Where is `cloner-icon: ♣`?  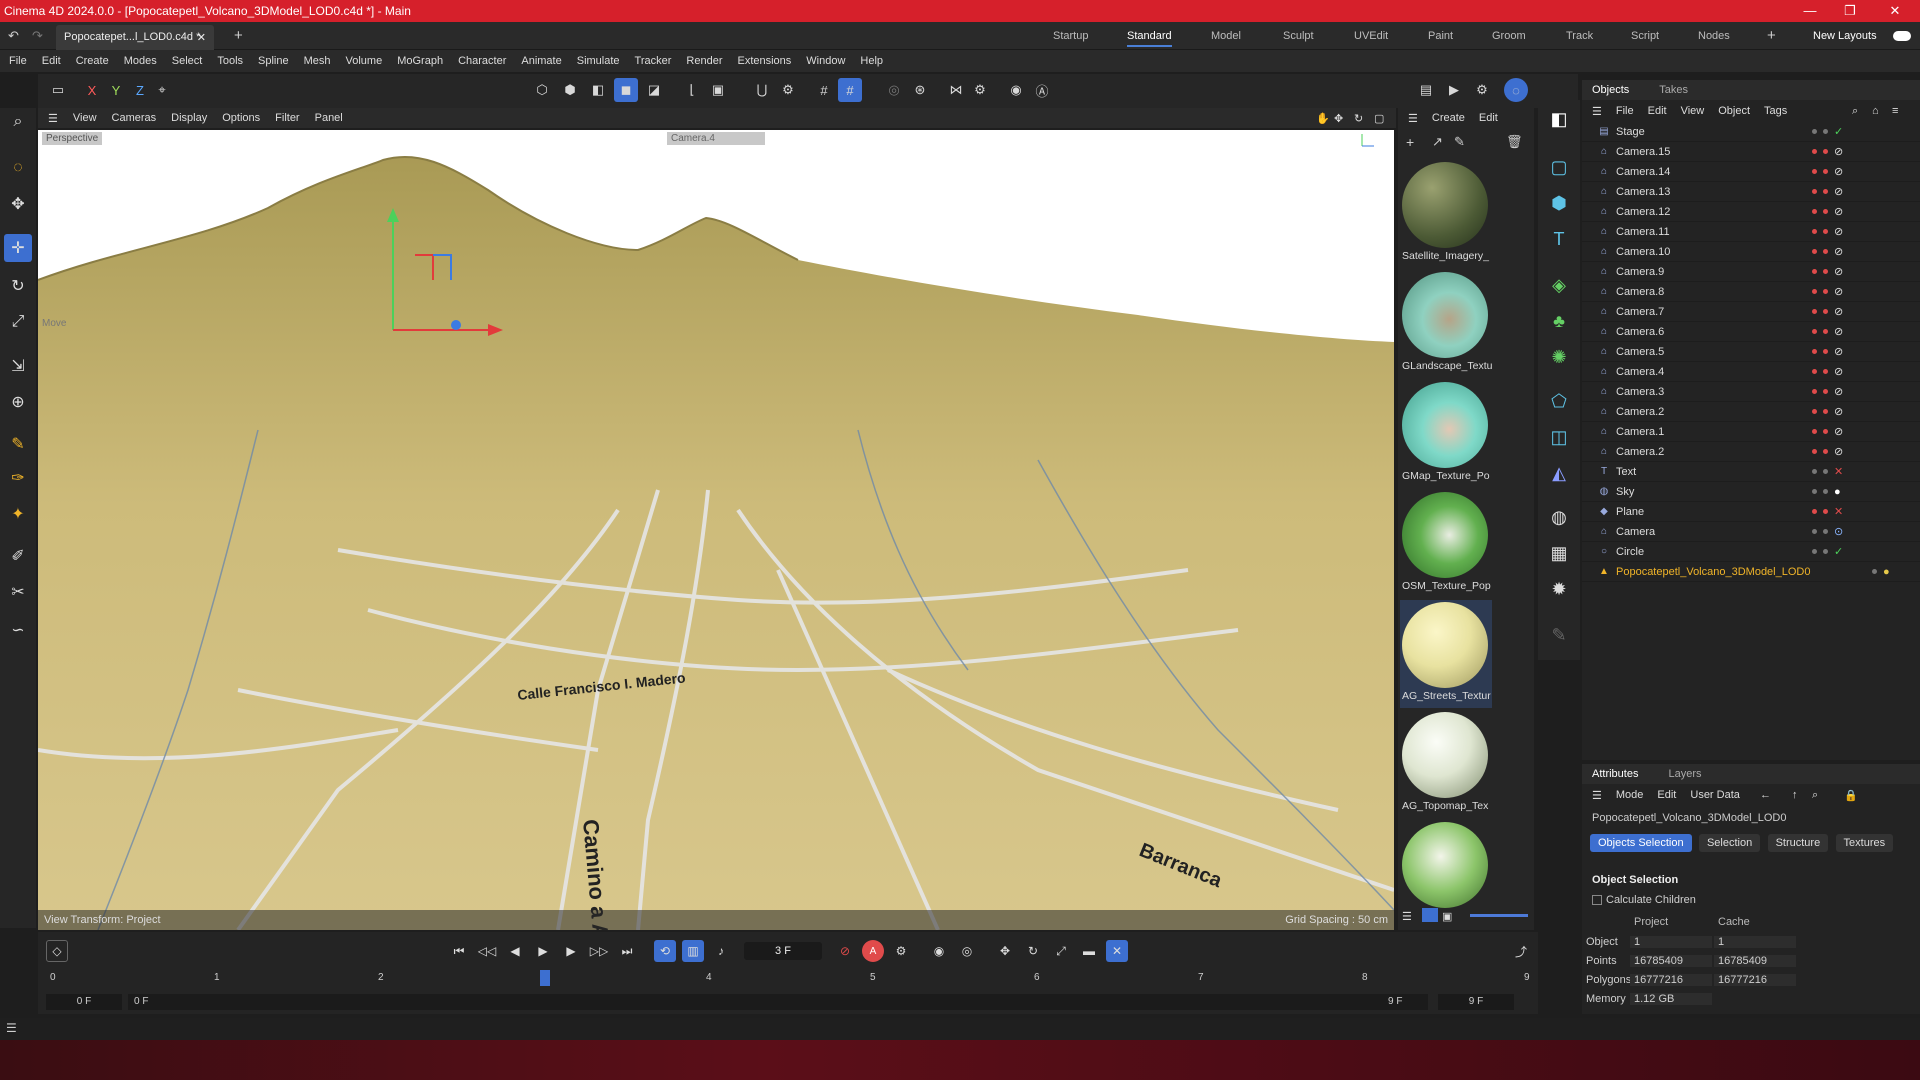 cloner-icon: ♣ is located at coordinates (1559, 321).